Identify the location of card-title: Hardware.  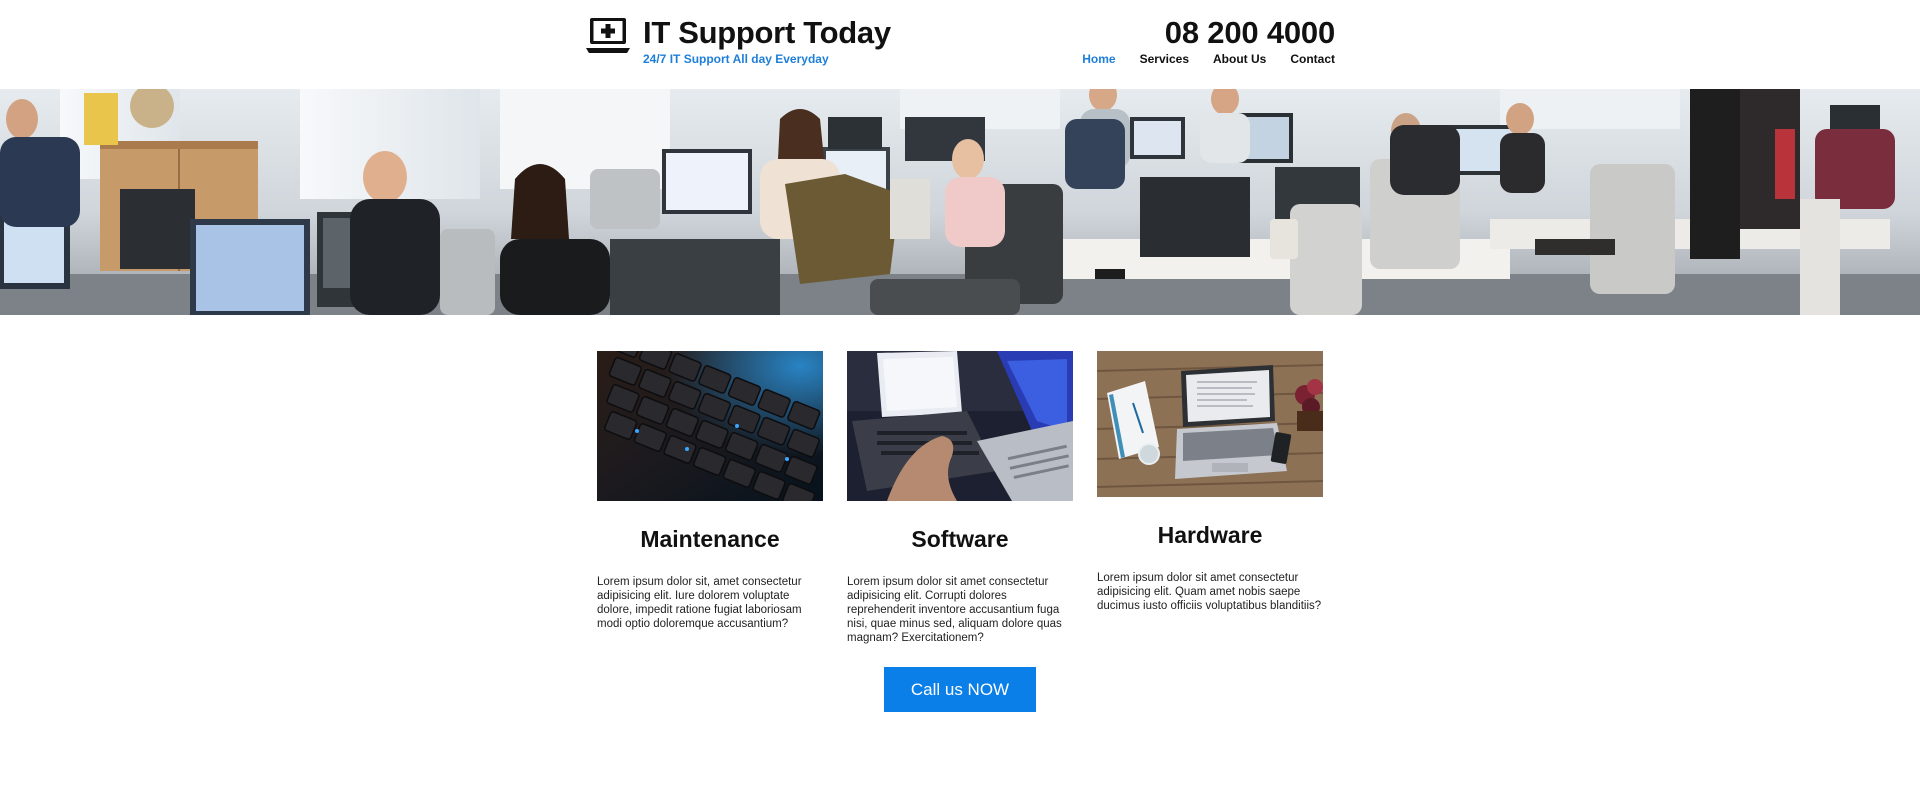
(1210, 535).